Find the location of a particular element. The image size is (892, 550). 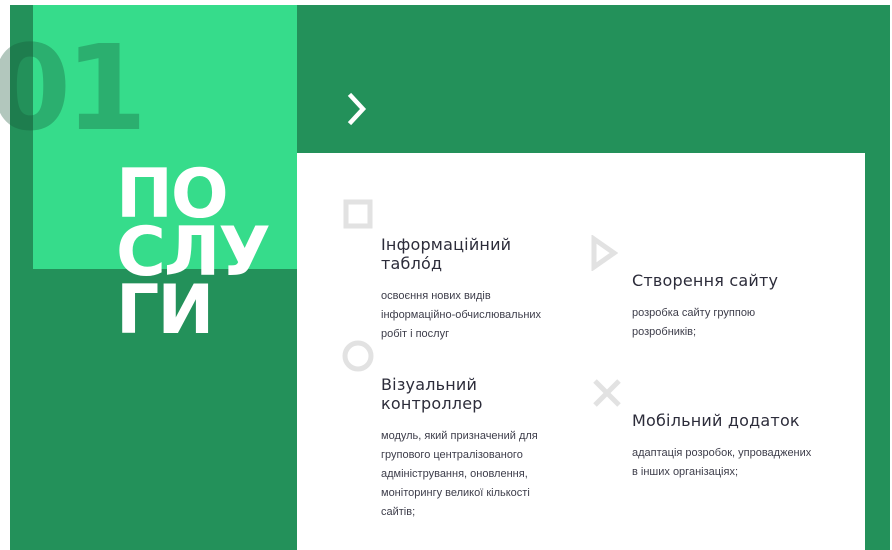

service-title: Інформаційний табло́д is located at coordinates (446, 254).